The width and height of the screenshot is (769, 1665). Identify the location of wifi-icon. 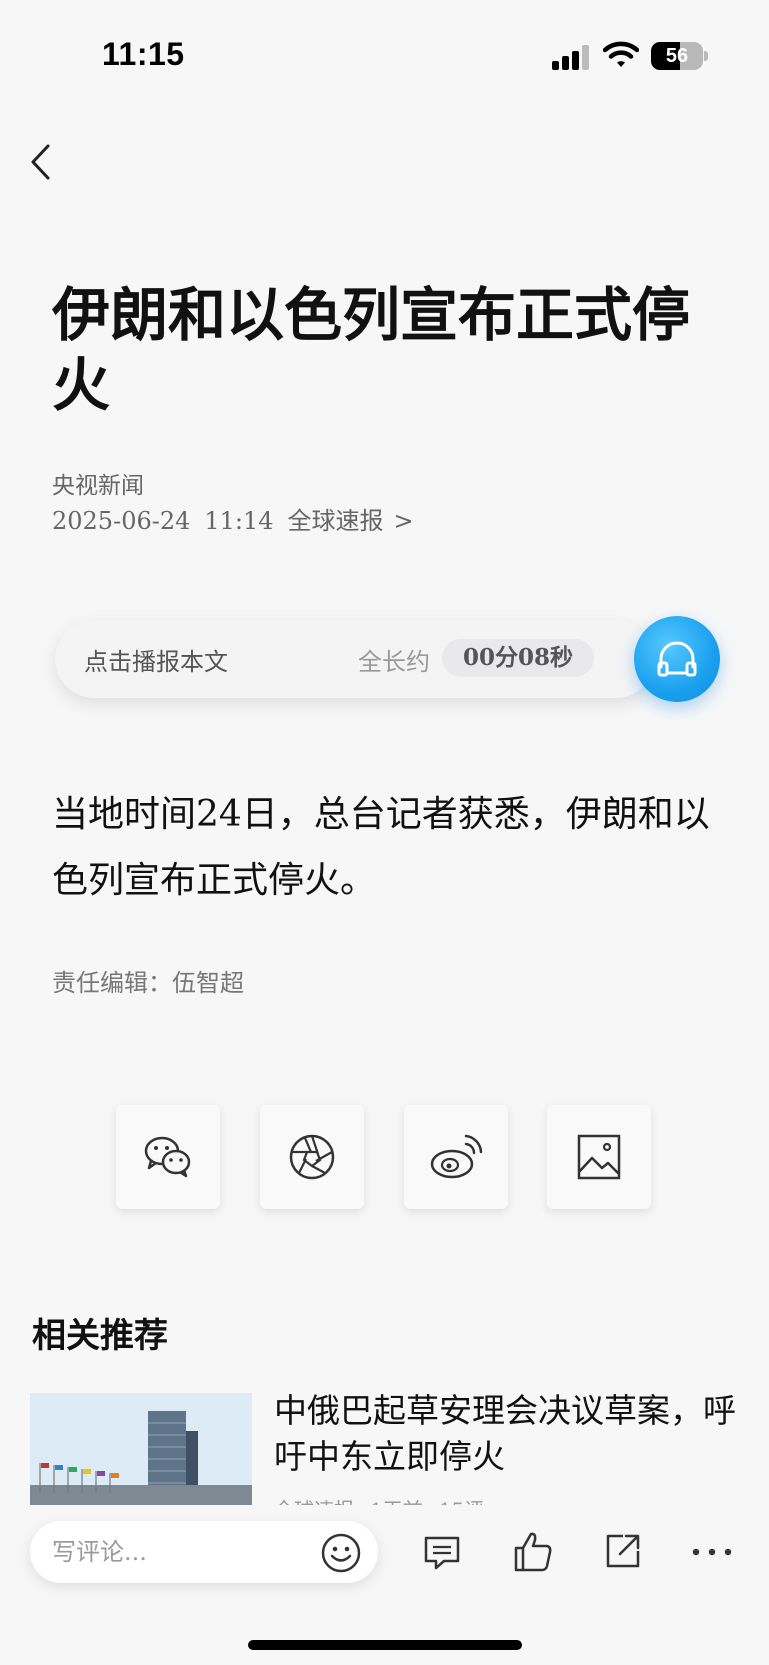
(621, 54).